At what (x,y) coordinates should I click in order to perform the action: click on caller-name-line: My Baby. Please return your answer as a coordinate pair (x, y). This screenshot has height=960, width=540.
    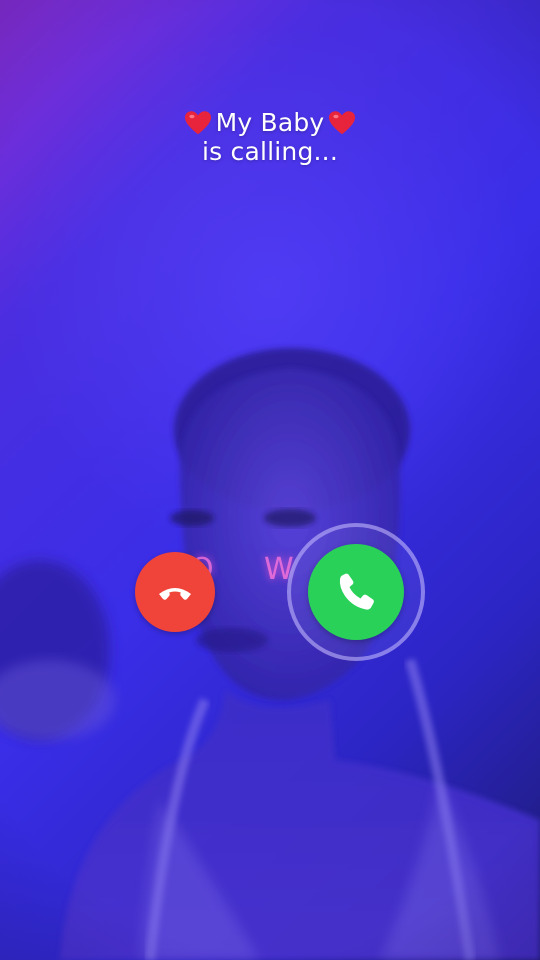
    Looking at the image, I should click on (270, 122).